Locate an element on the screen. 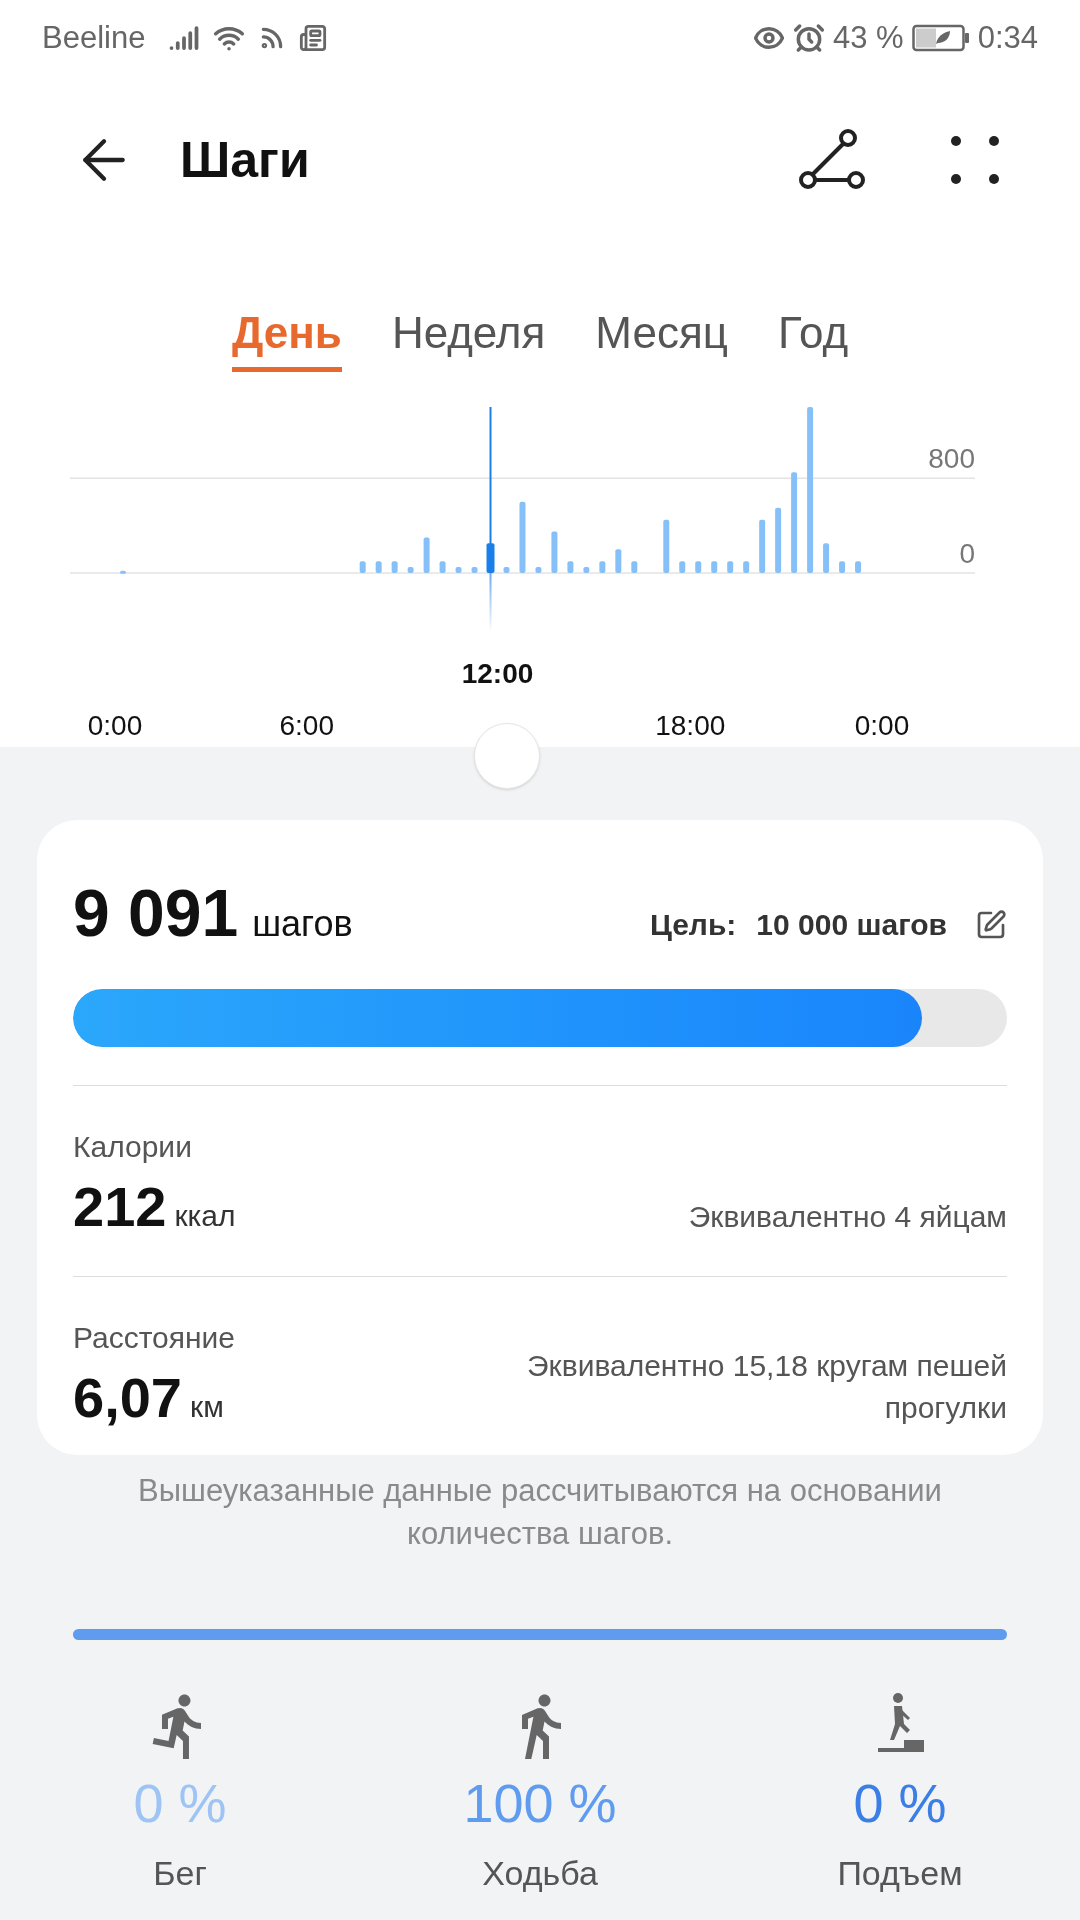 This screenshot has width=1080, height=1920. metric-label: Расстояние is located at coordinates (154, 1338).